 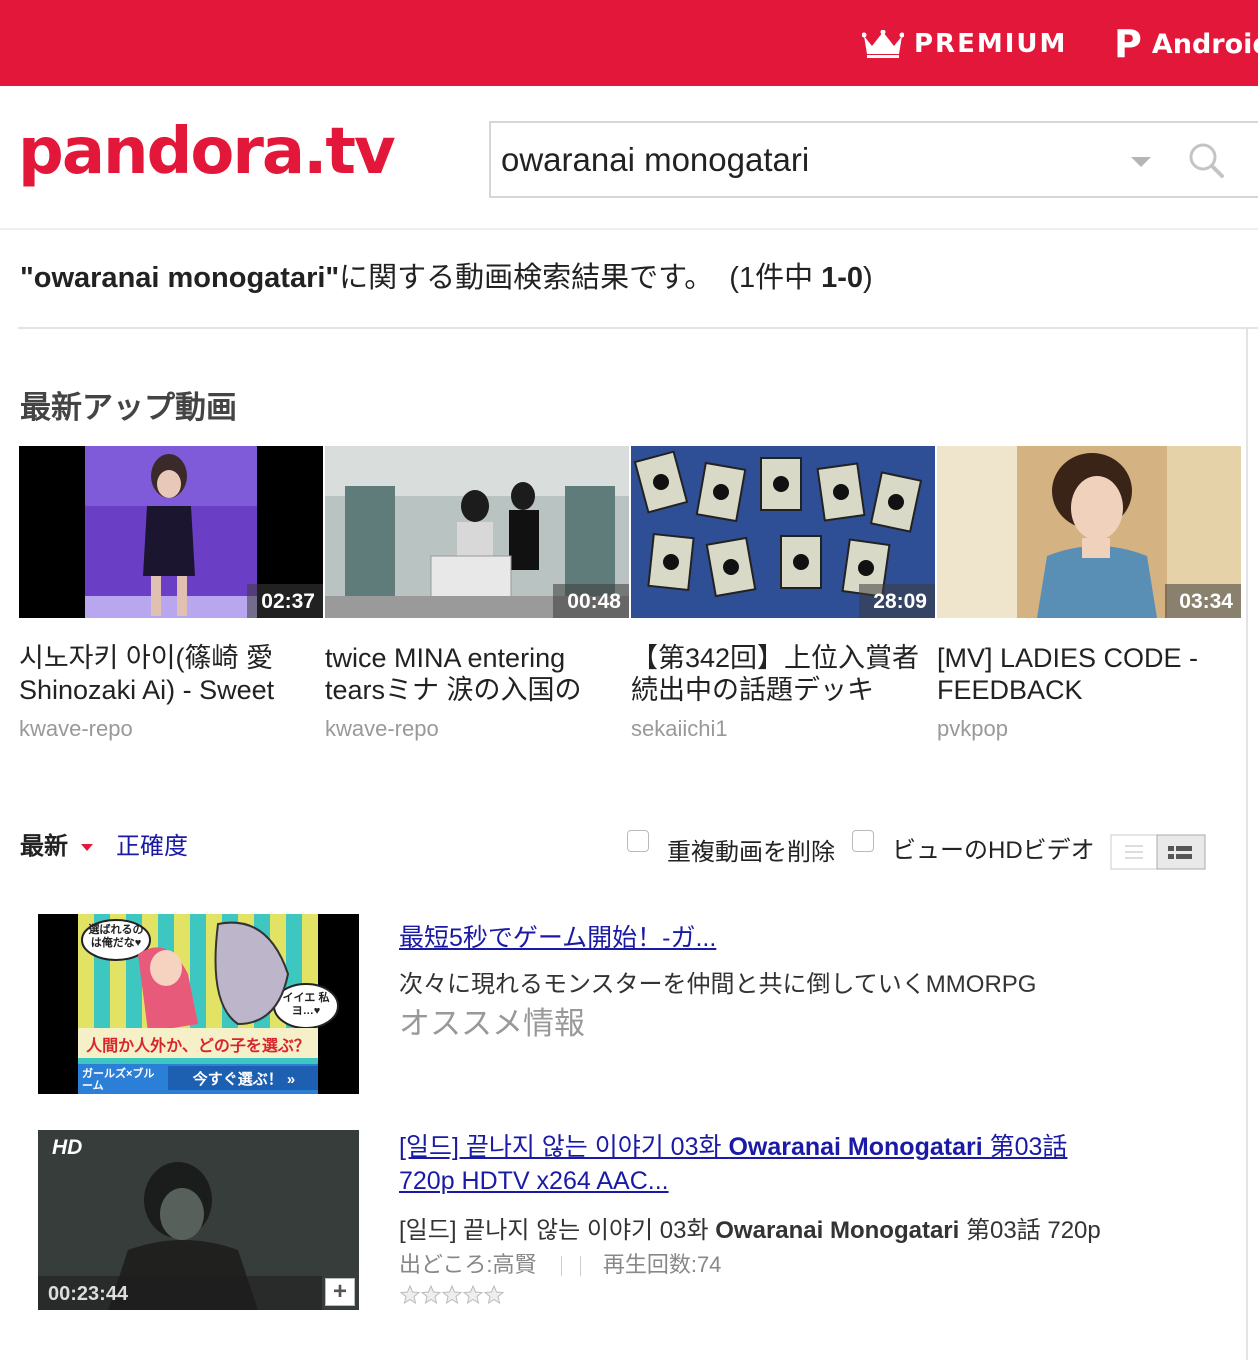 What do you see at coordinates (1025, 1147) in the screenshot?
I see `result-title-post: 第03話` at bounding box center [1025, 1147].